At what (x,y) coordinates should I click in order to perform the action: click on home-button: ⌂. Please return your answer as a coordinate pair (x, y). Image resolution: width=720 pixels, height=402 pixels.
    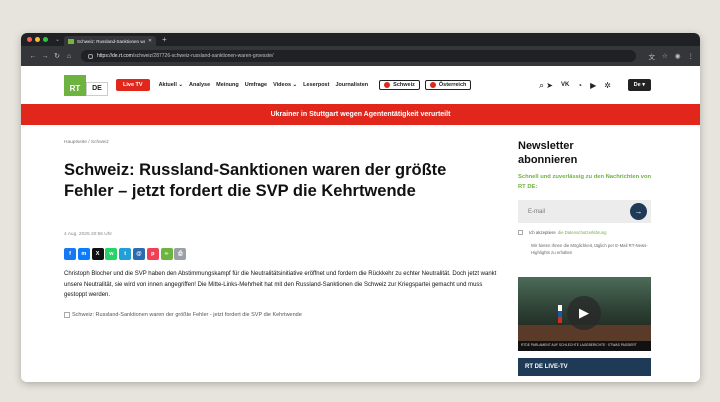
    Looking at the image, I should click on (69, 56).